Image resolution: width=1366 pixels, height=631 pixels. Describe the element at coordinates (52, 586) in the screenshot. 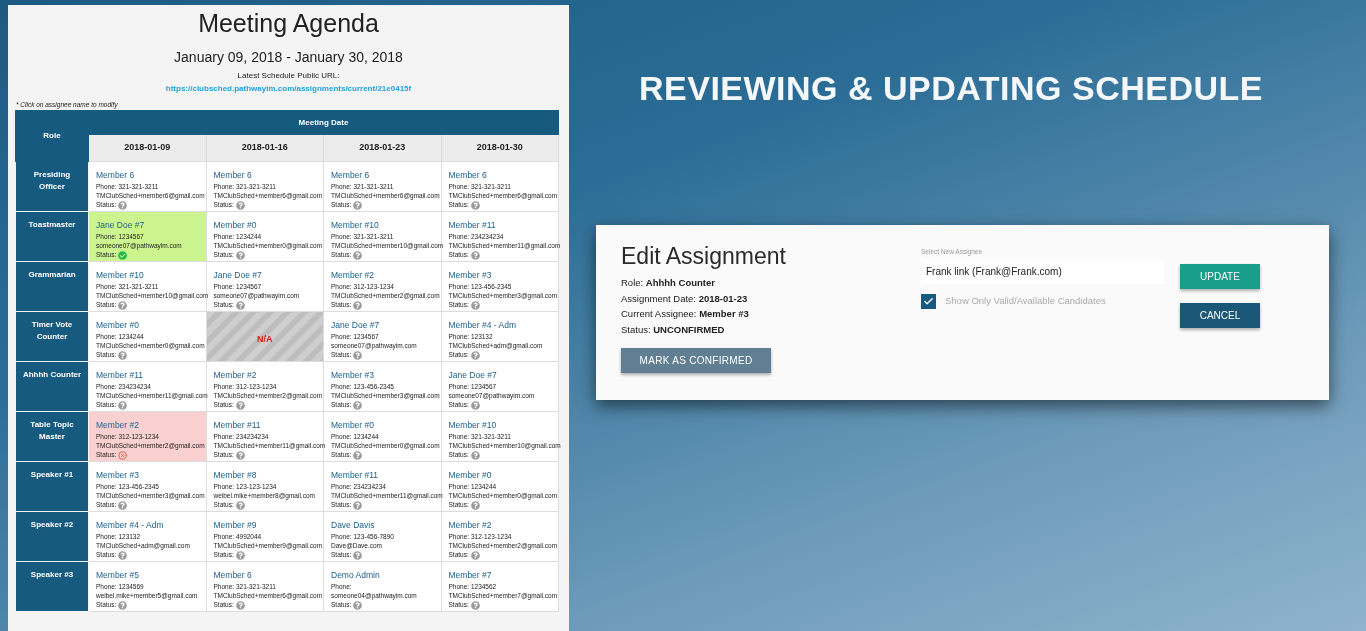

I see `role-cell: Speaker #3` at that location.